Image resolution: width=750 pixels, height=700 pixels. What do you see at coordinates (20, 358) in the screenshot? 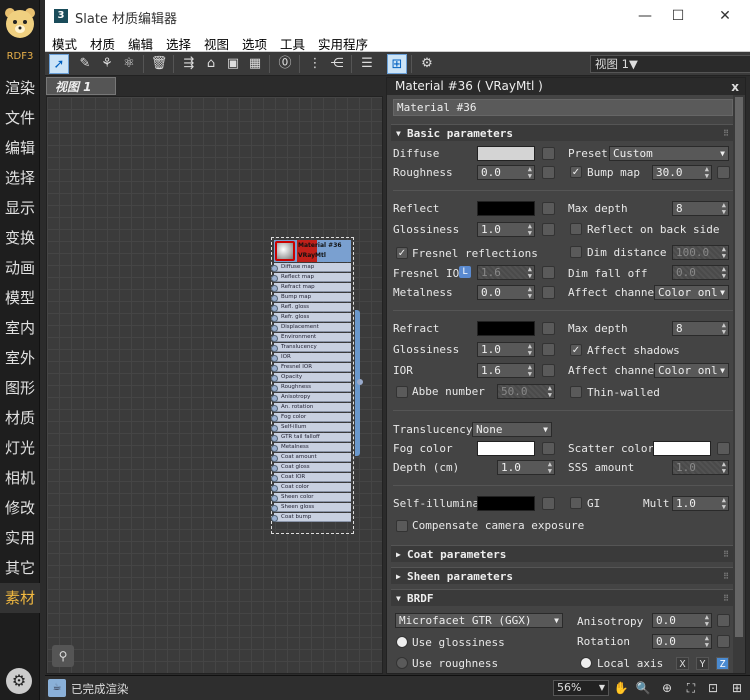
I see `sidebar-item-exterior: 室外` at bounding box center [20, 358].